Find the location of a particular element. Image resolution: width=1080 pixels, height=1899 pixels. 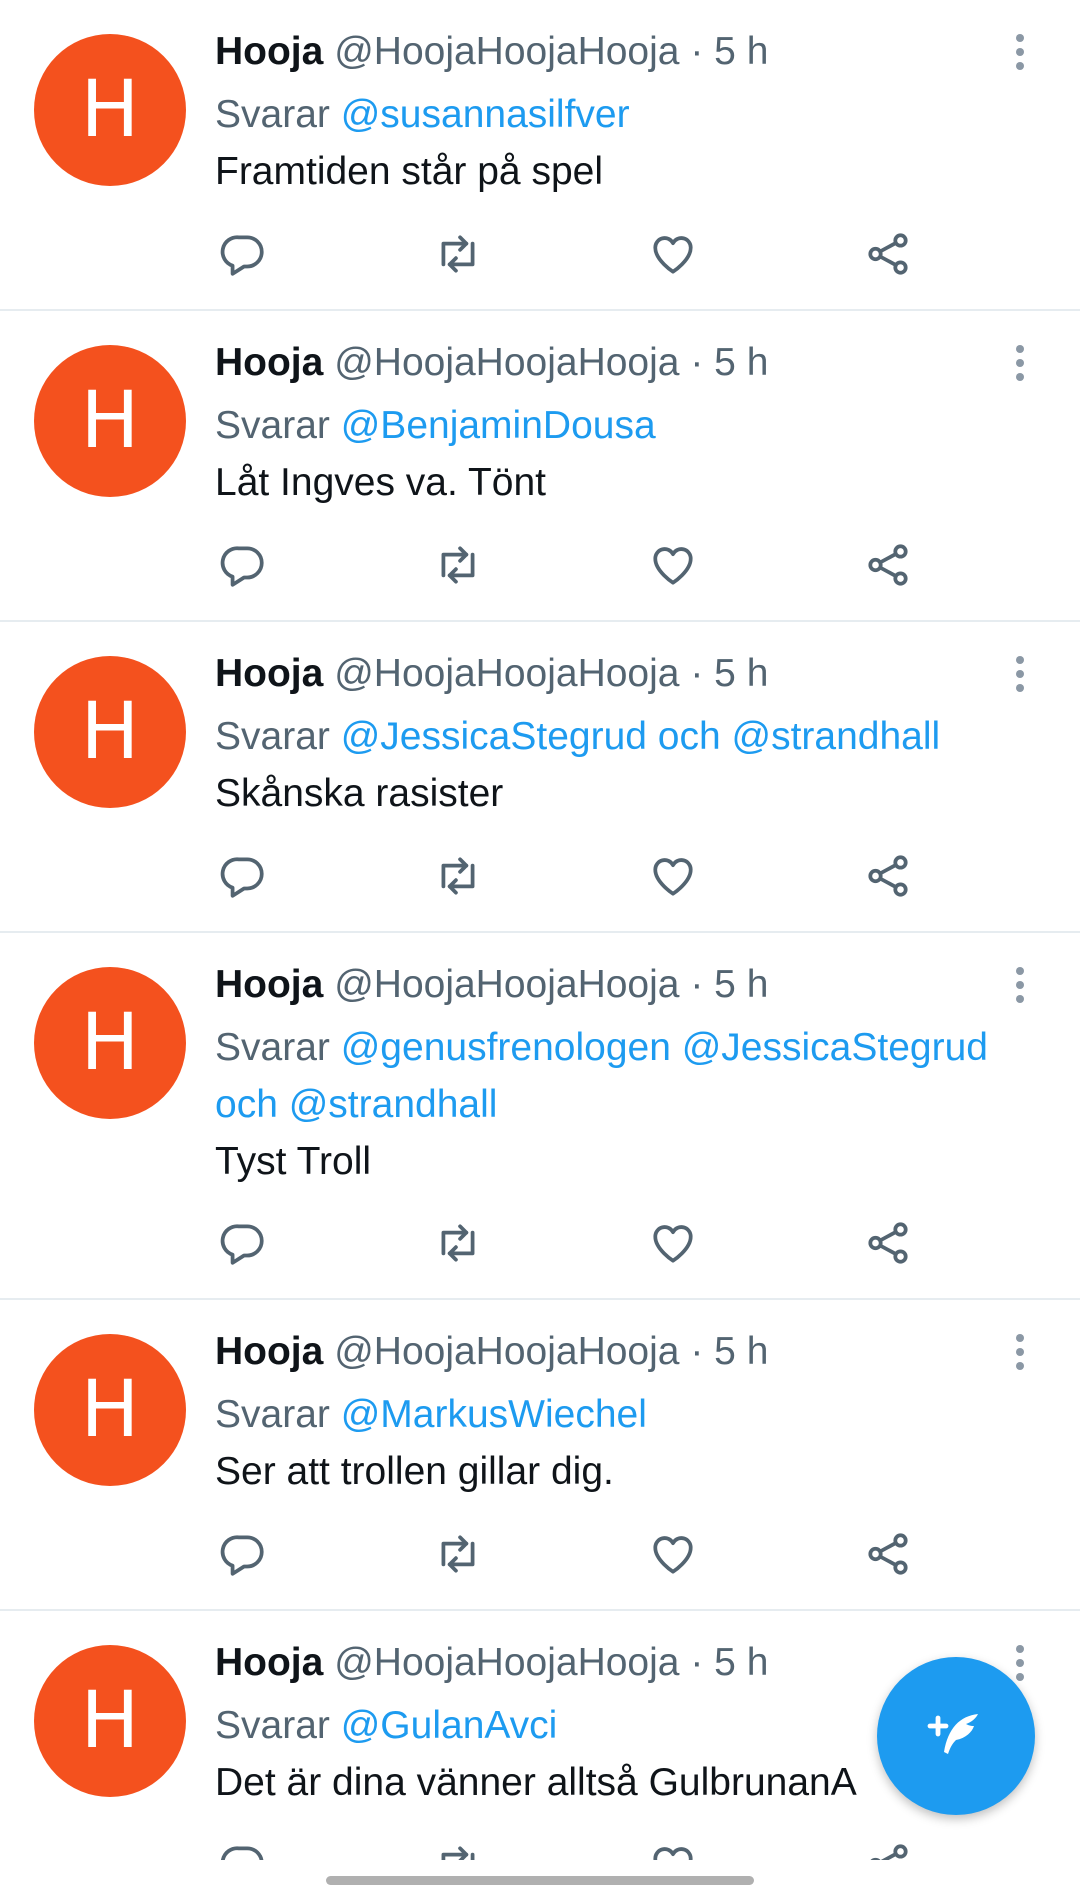

tweet-text: Låt Ingves va. Tönt is located at coordinates (380, 482).